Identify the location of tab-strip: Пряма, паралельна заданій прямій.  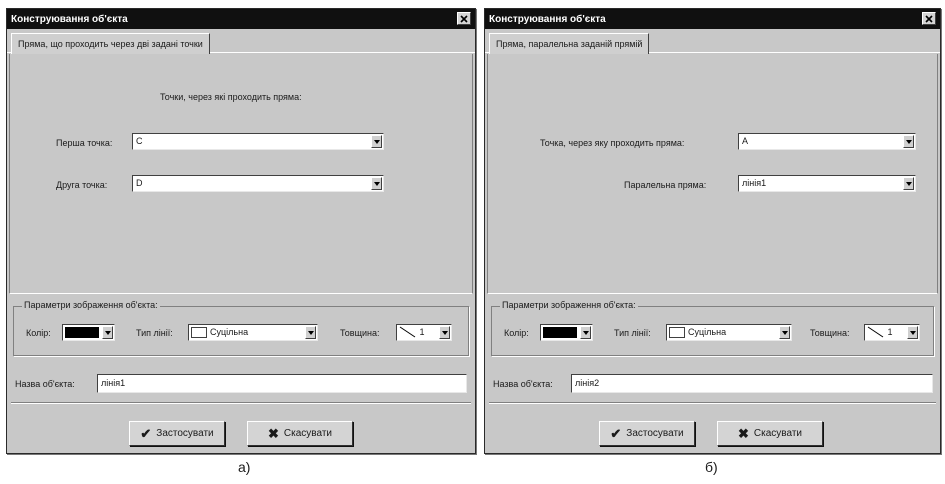
(712, 41).